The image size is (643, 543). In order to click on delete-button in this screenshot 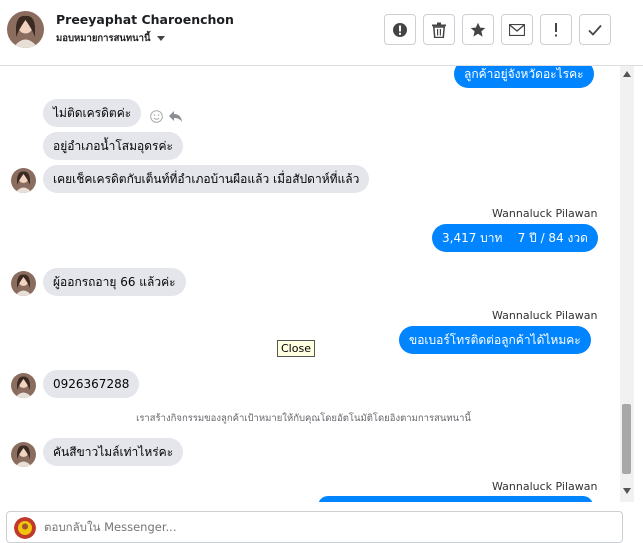, I will do `click(439, 29)`.